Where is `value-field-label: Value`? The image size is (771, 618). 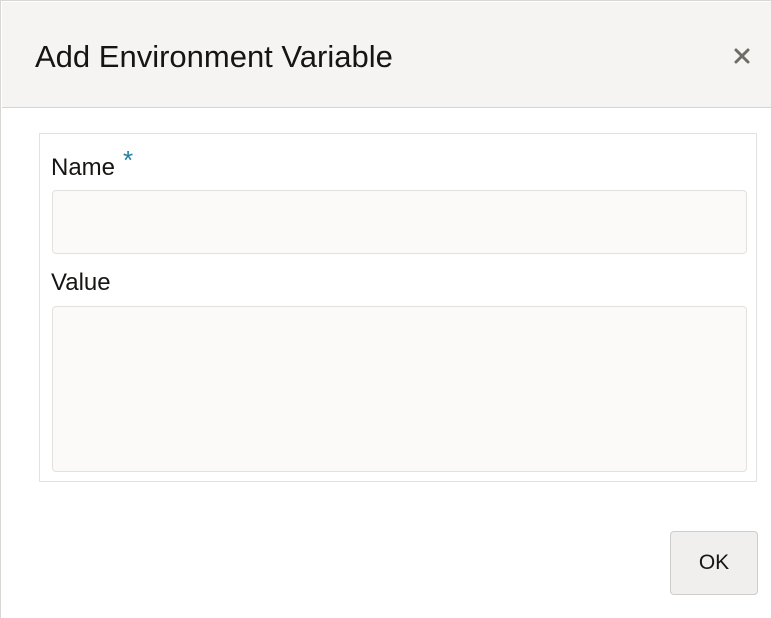 value-field-label: Value is located at coordinates (81, 282).